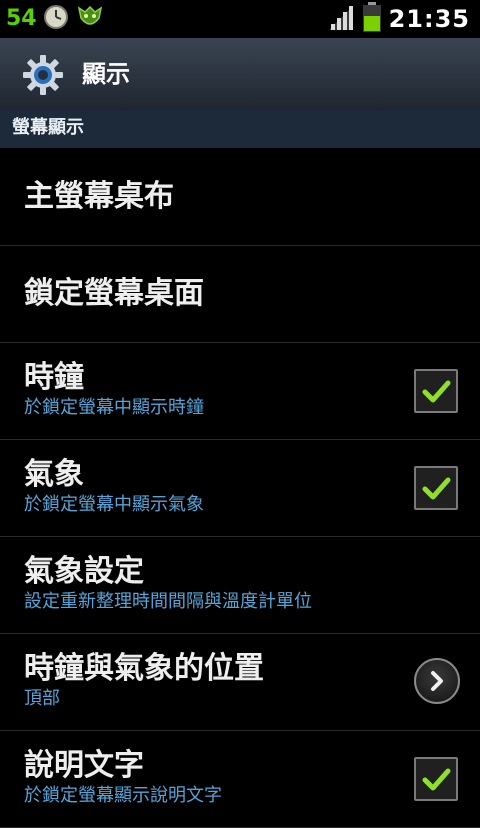 This screenshot has width=480, height=828. I want to click on caption-checkbox, so click(436, 779).